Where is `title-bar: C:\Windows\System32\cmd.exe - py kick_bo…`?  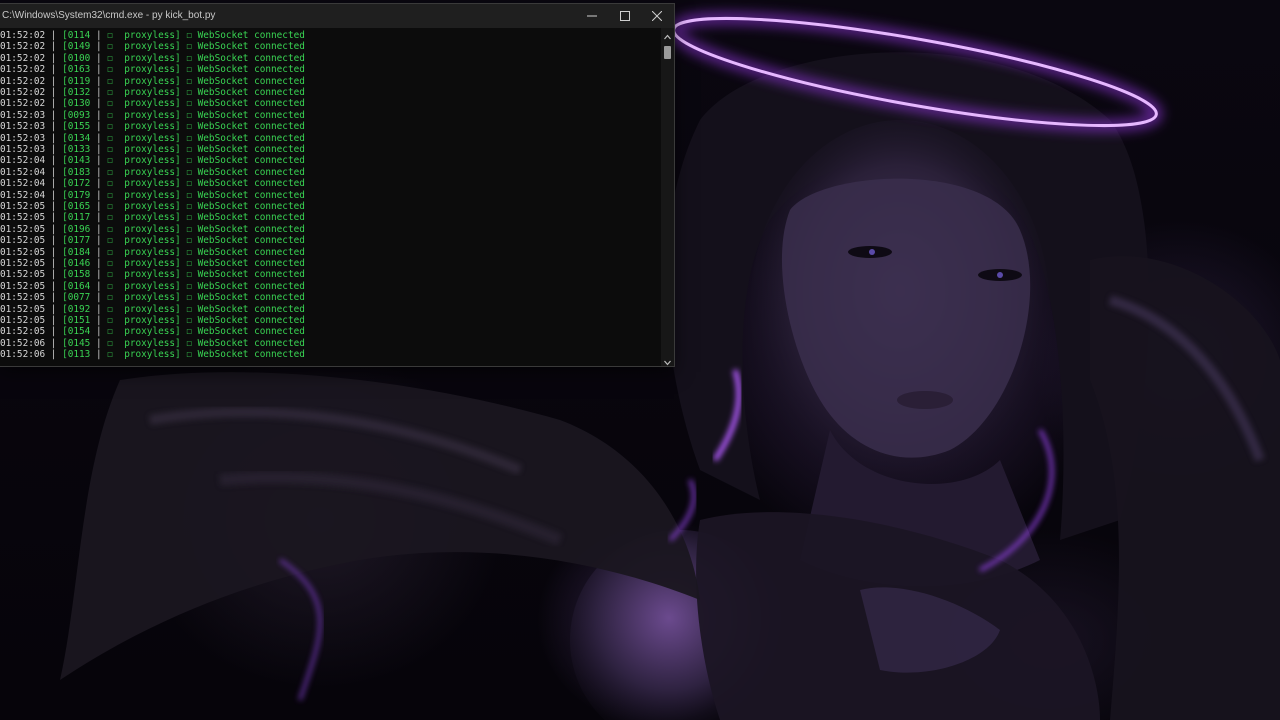
title-bar: C:\Windows\System32\cmd.exe - py kick_bo… is located at coordinates (337, 16).